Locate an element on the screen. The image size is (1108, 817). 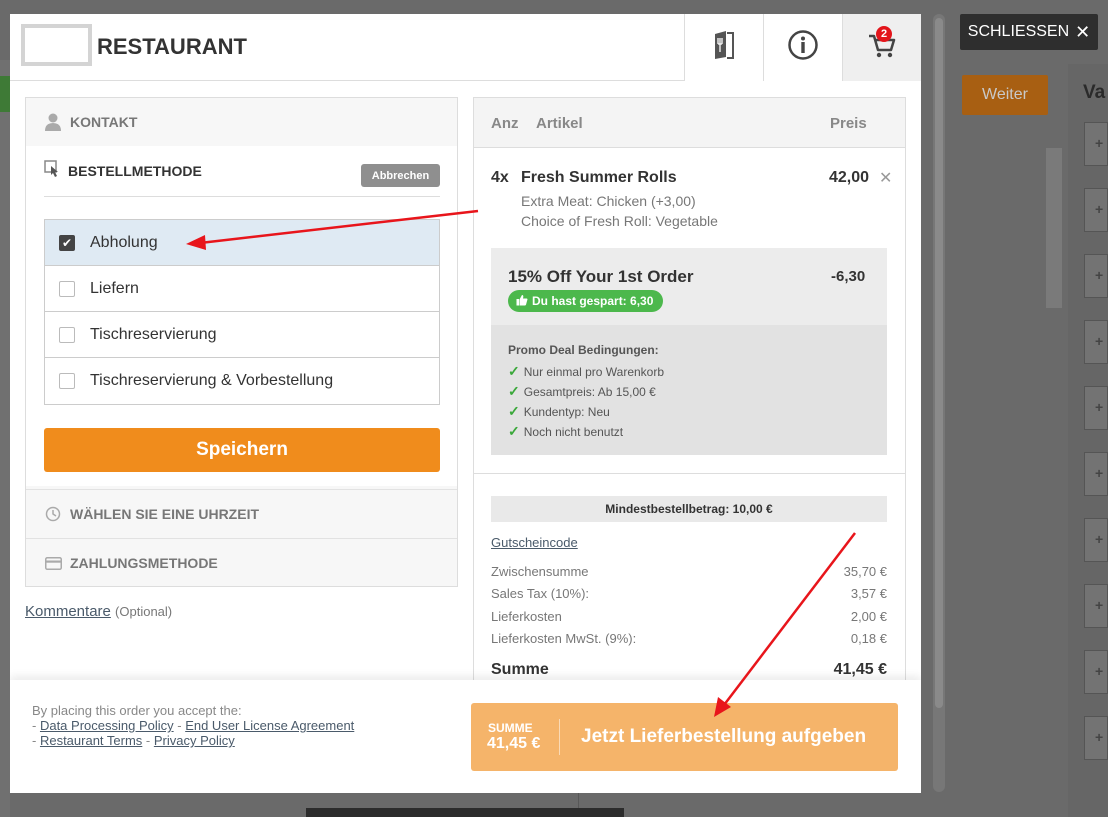
order-sum-label: SUMME is located at coordinates (510, 728).